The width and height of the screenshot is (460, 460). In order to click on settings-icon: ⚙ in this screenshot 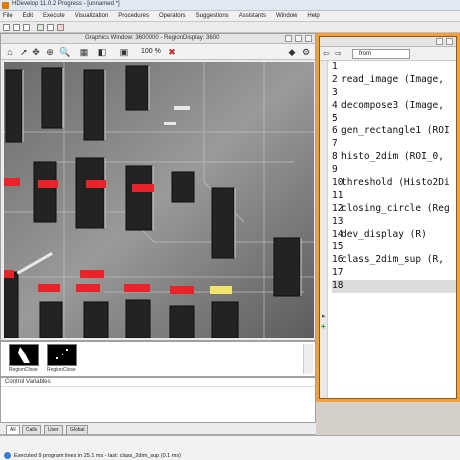, I will do `click(306, 52)`.